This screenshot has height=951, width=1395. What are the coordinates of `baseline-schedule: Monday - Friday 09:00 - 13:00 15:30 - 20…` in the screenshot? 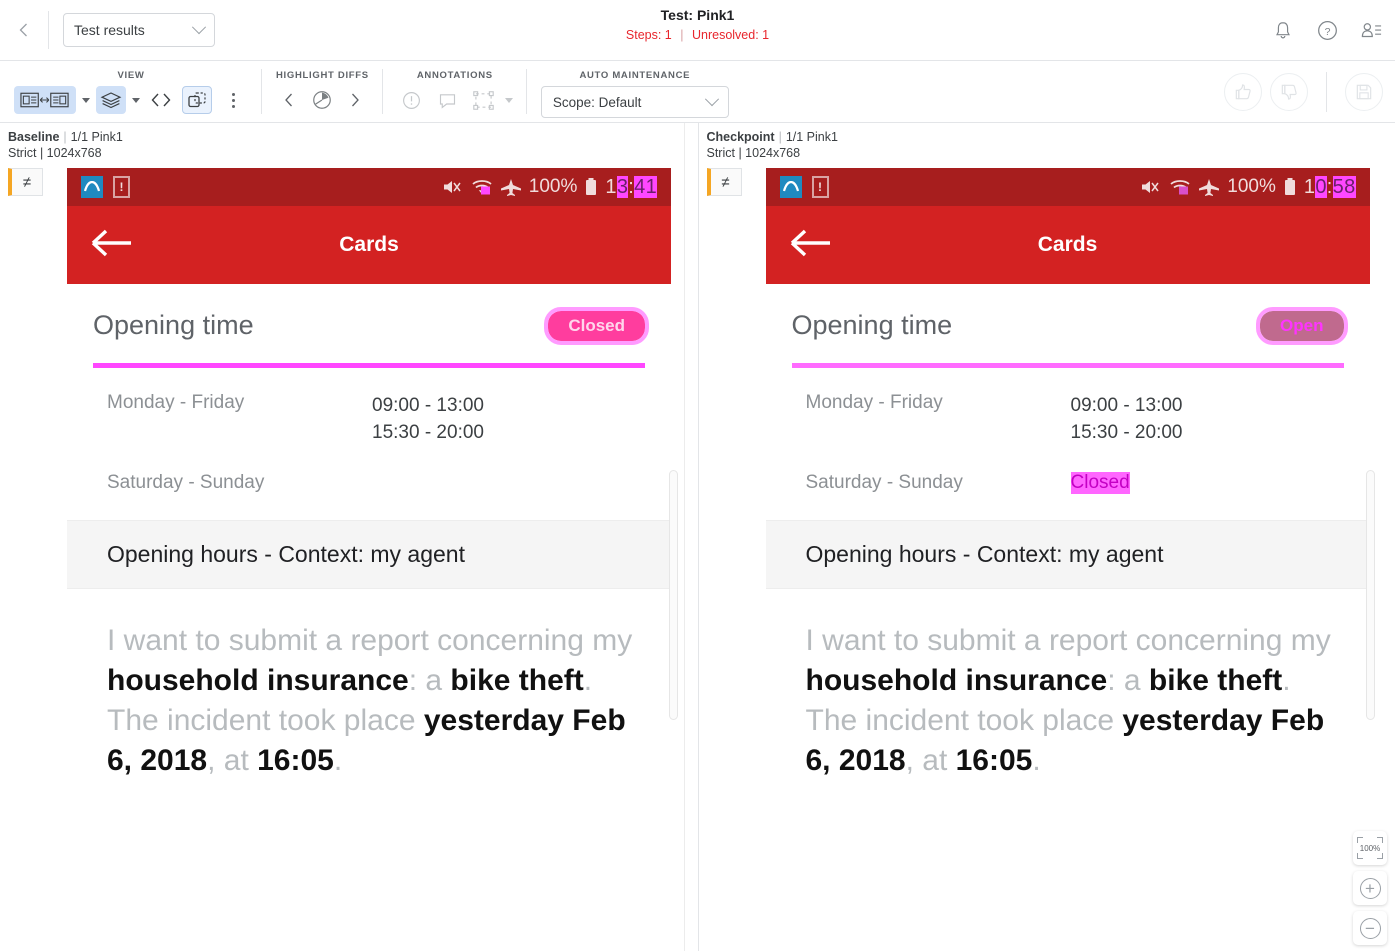 It's located at (369, 431).